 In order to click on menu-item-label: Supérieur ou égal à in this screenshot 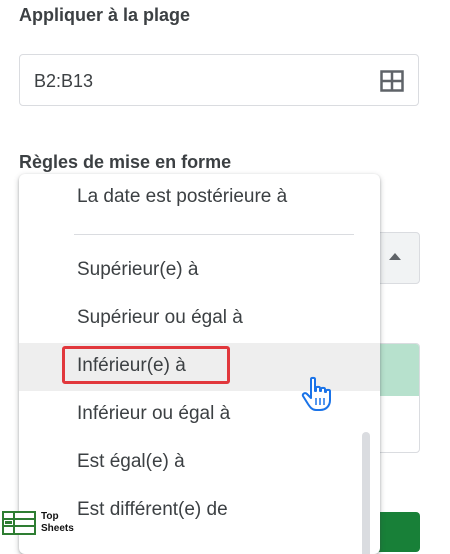, I will do `click(160, 317)`.